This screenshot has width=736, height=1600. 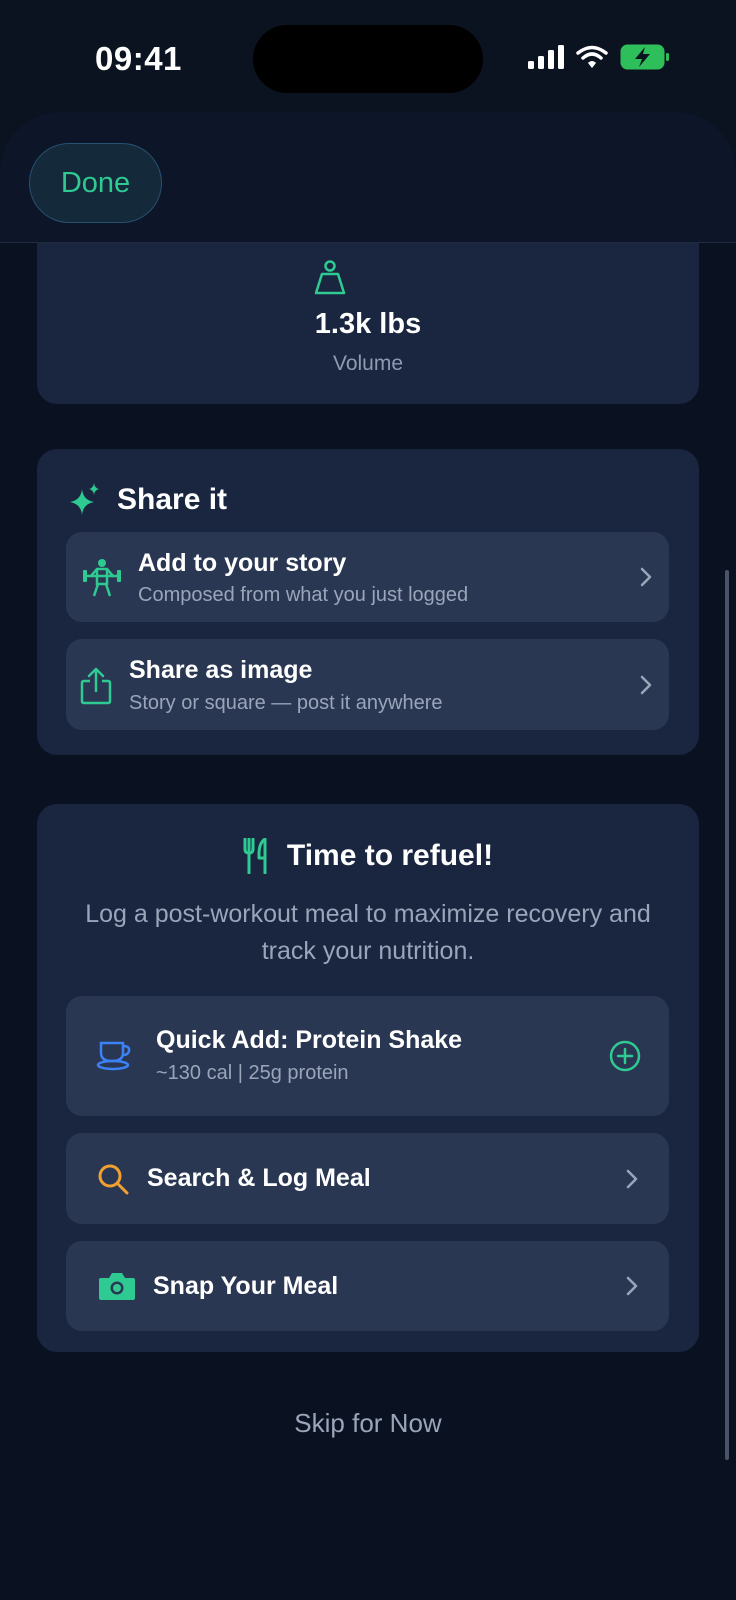 I want to click on share-header: Share it, so click(x=148, y=500).